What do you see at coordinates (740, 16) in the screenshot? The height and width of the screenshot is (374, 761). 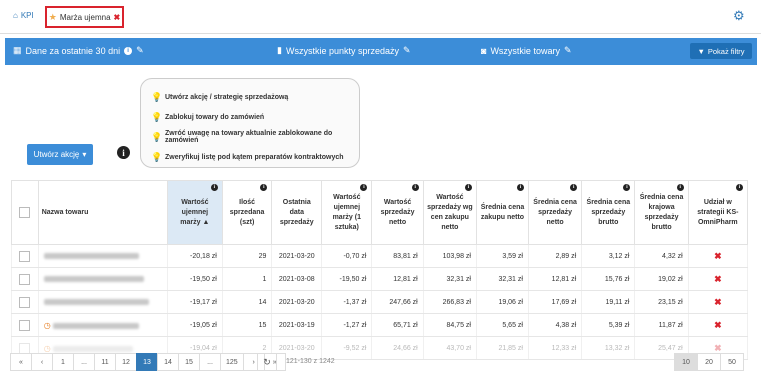 I see `settings-gear-icon: ⚙` at bounding box center [740, 16].